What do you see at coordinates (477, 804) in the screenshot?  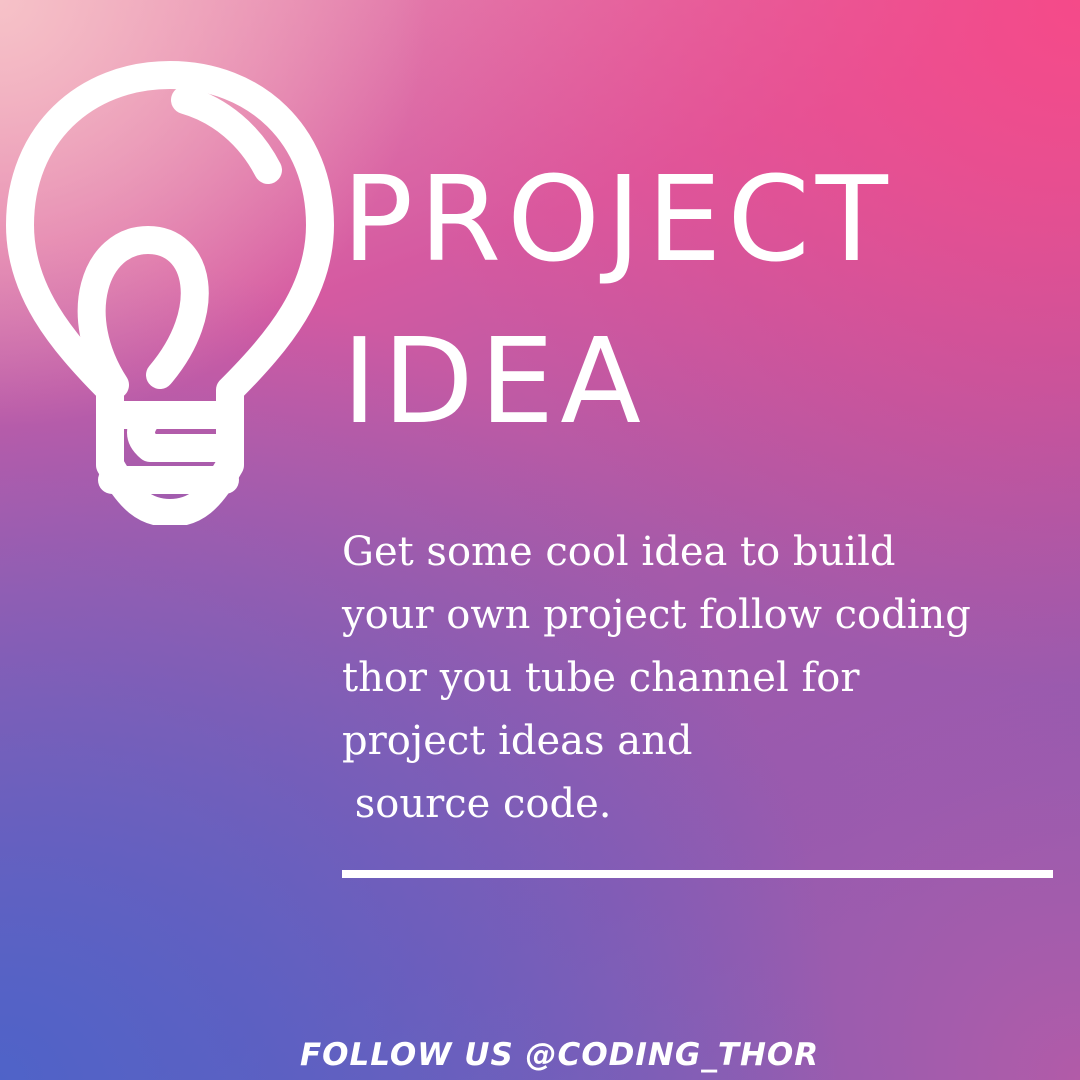 I see `description-line: source code.` at bounding box center [477, 804].